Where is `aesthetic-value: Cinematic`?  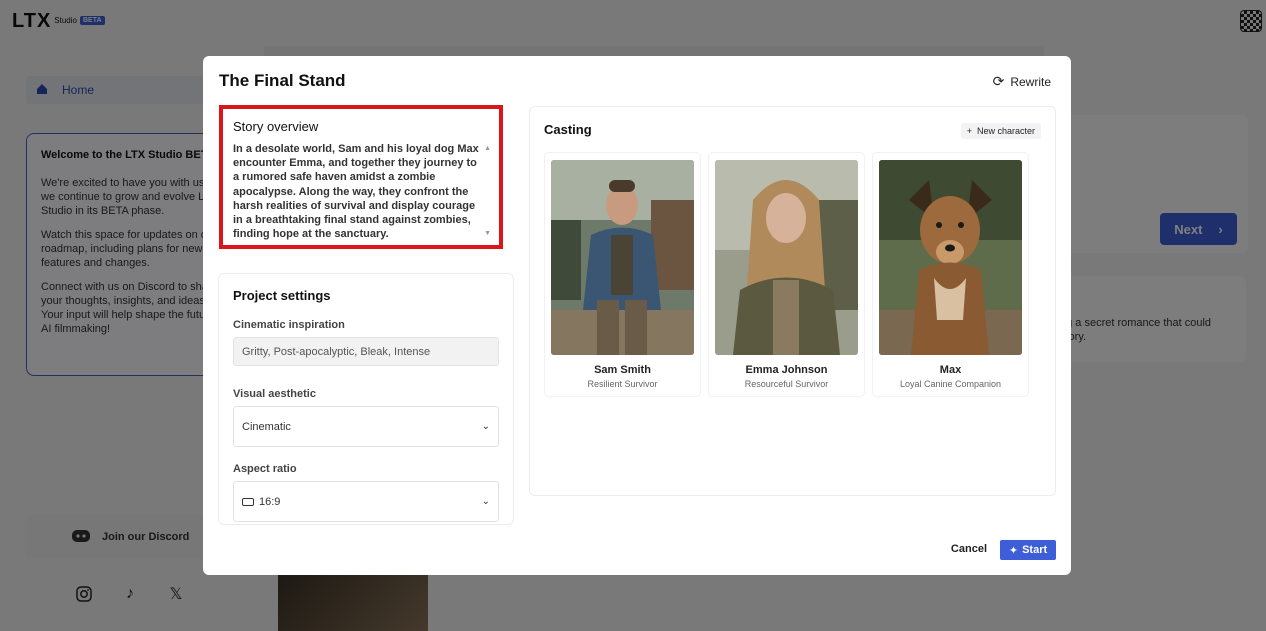
aesthetic-value: Cinematic is located at coordinates (266, 426).